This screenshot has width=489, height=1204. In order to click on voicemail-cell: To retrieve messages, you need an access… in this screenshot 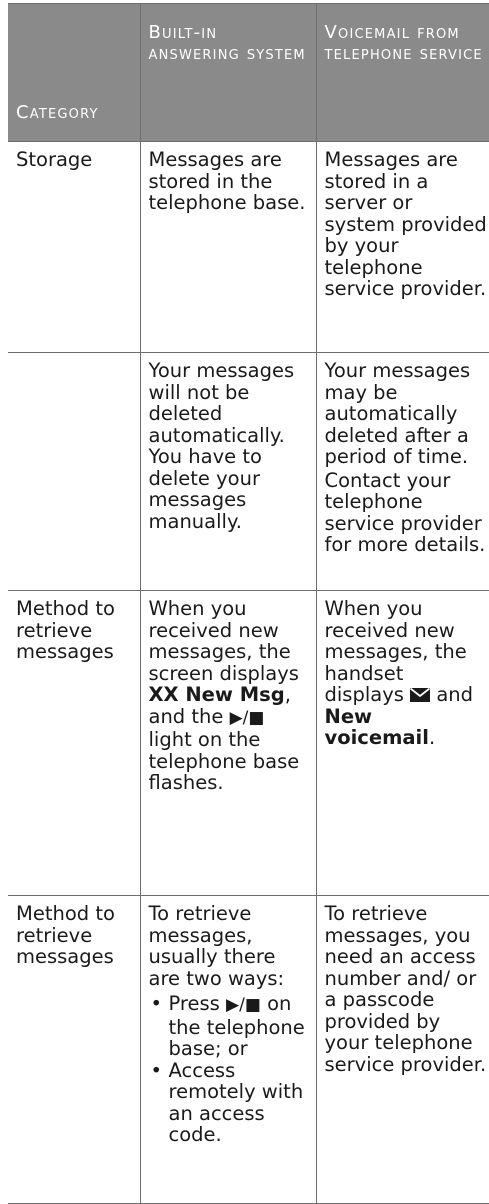, I will do `click(402, 1049)`.